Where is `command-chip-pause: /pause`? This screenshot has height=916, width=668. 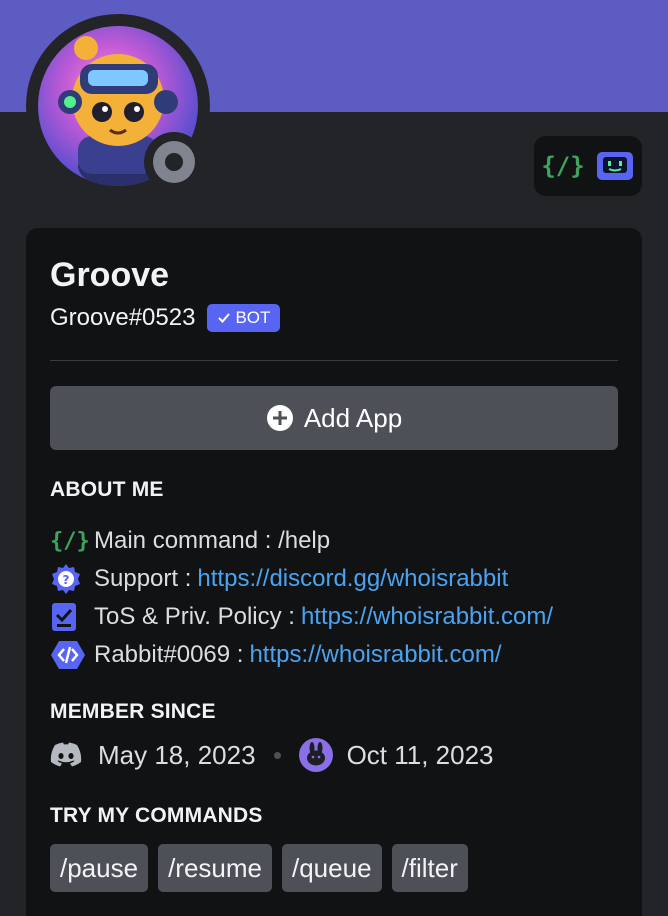
command-chip-pause: /pause is located at coordinates (99, 868).